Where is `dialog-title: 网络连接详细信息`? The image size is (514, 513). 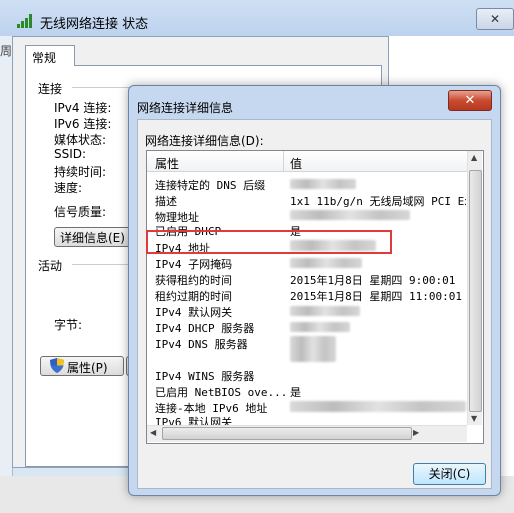
dialog-title: 网络连接详细信息 is located at coordinates (185, 108).